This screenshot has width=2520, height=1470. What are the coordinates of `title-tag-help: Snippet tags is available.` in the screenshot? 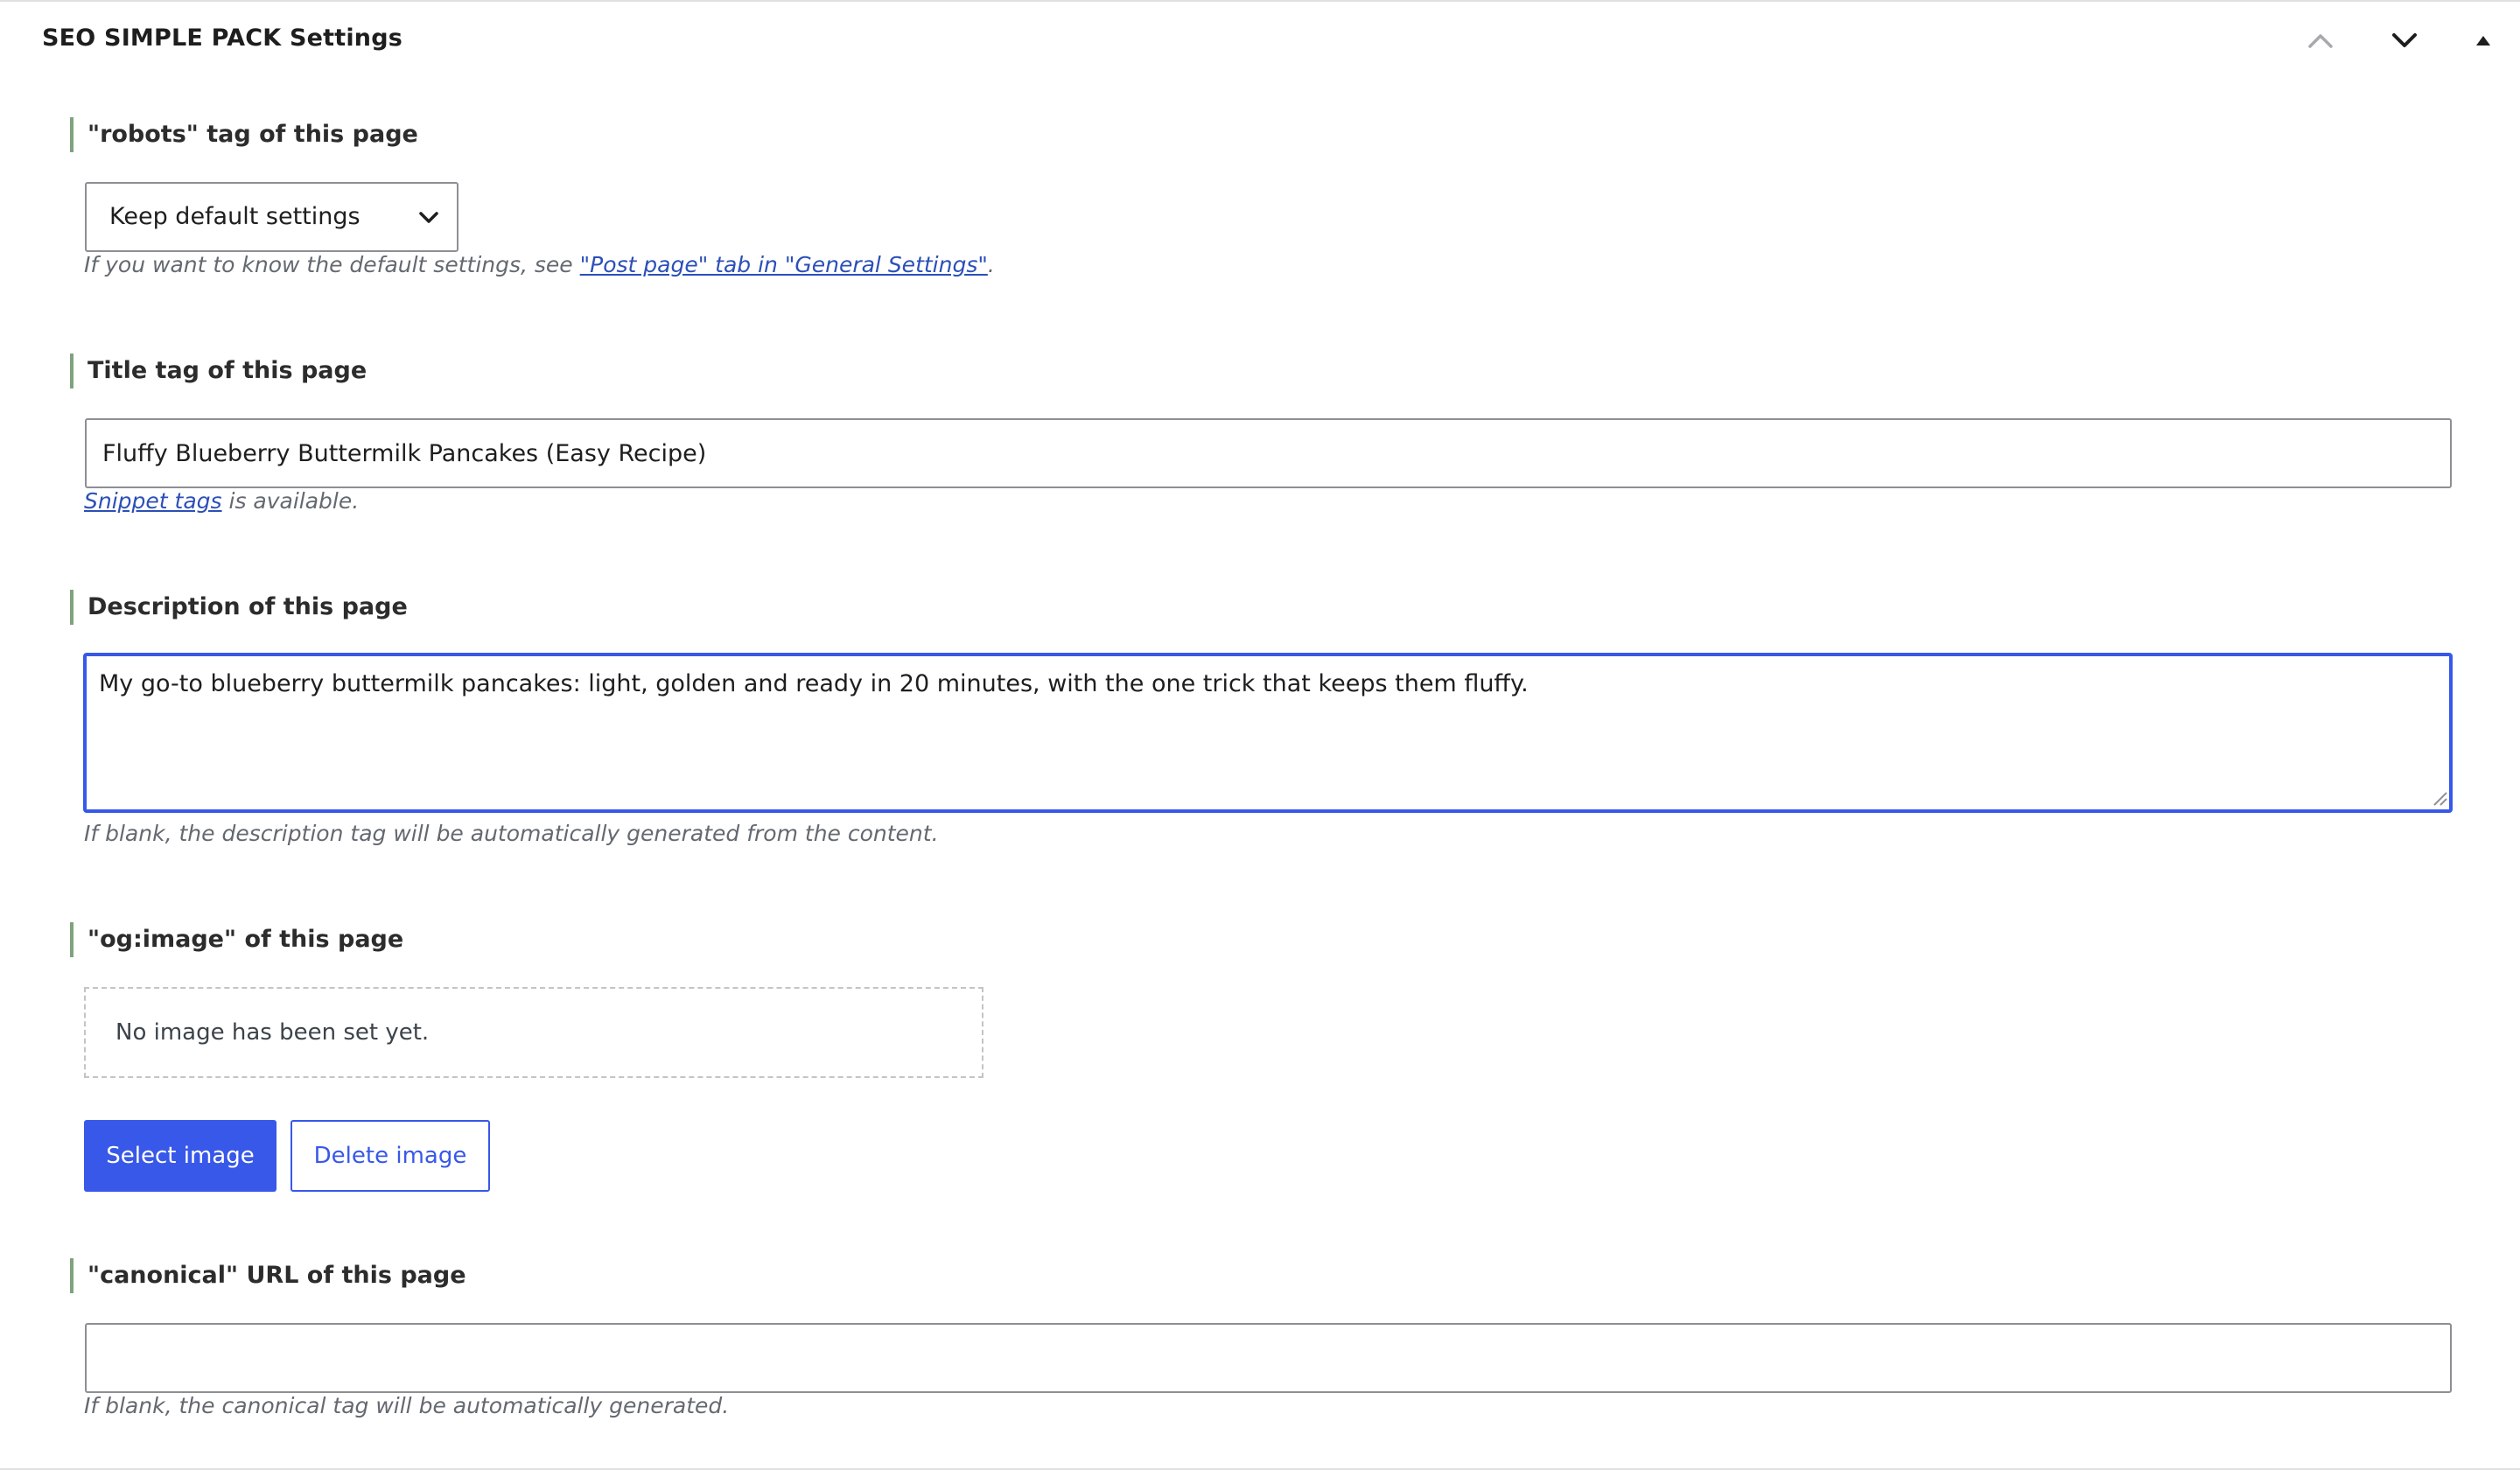 It's located at (221, 501).